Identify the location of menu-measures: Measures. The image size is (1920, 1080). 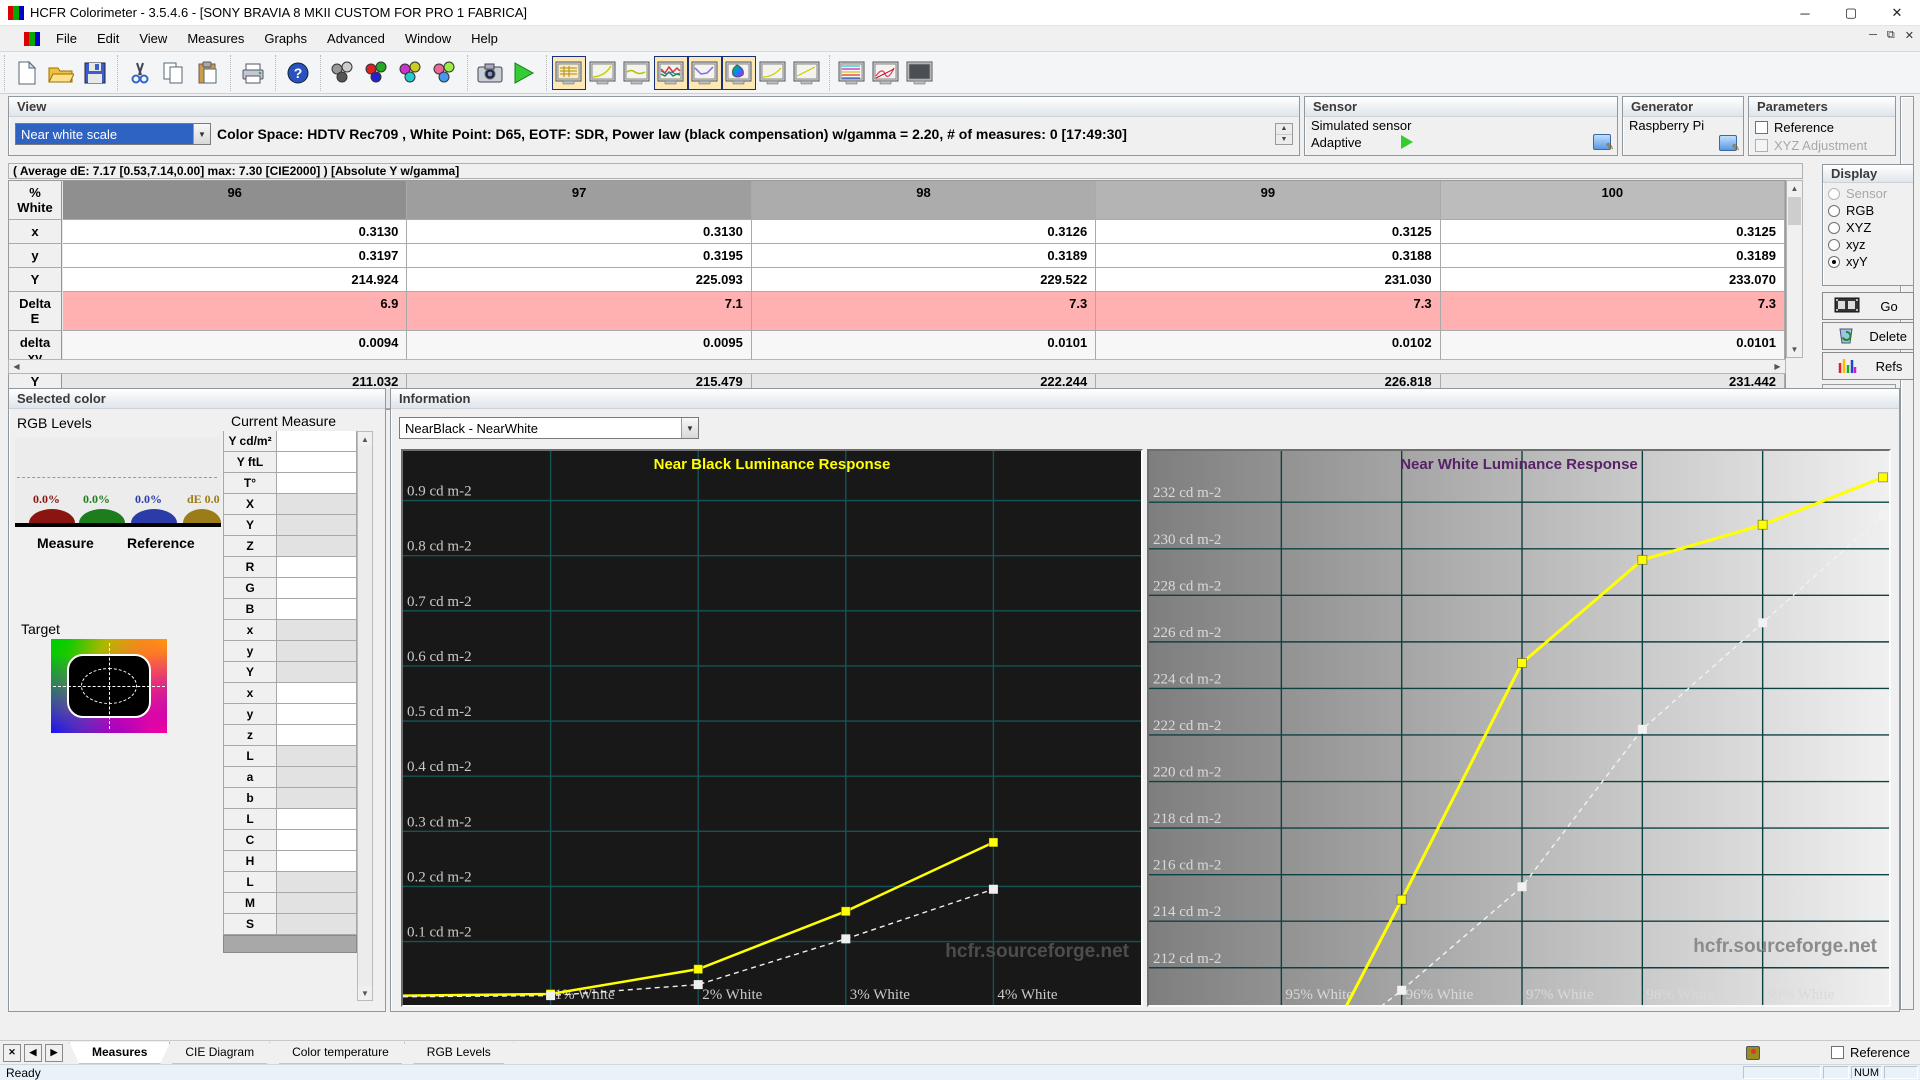
(215, 38).